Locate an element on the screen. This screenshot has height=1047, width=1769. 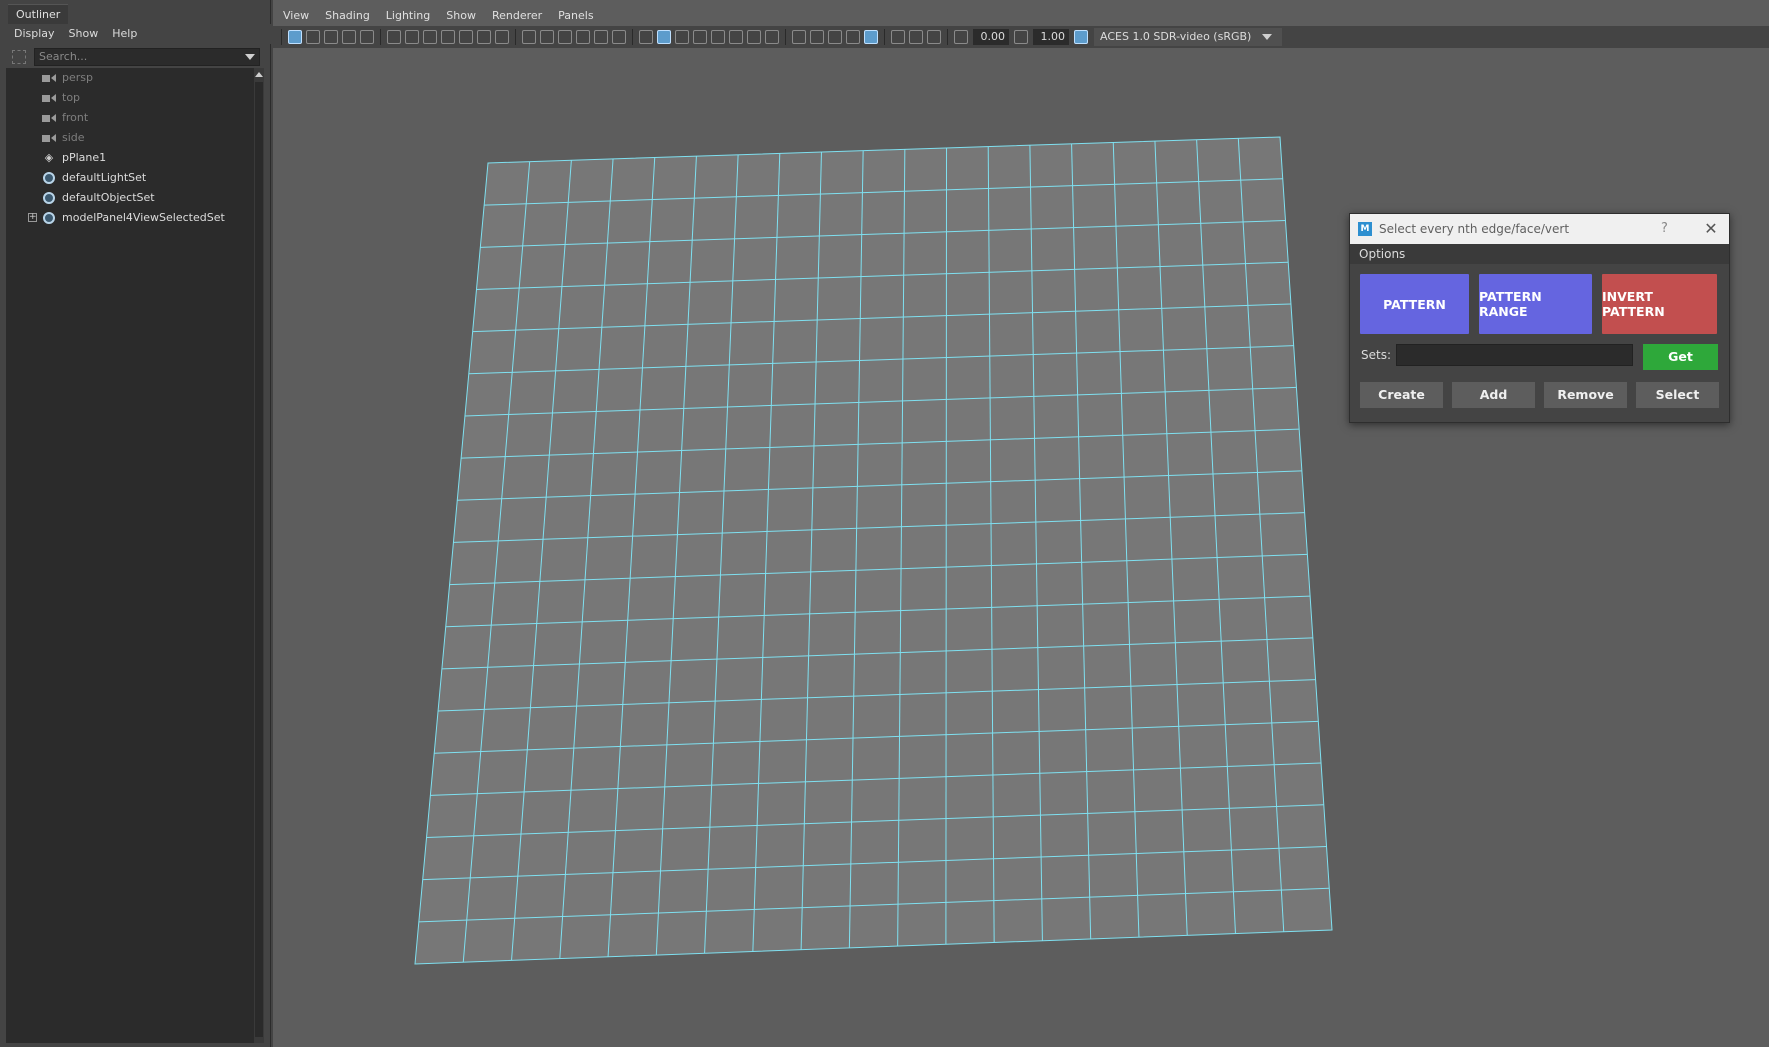
get-button: Get is located at coordinates (1680, 357).